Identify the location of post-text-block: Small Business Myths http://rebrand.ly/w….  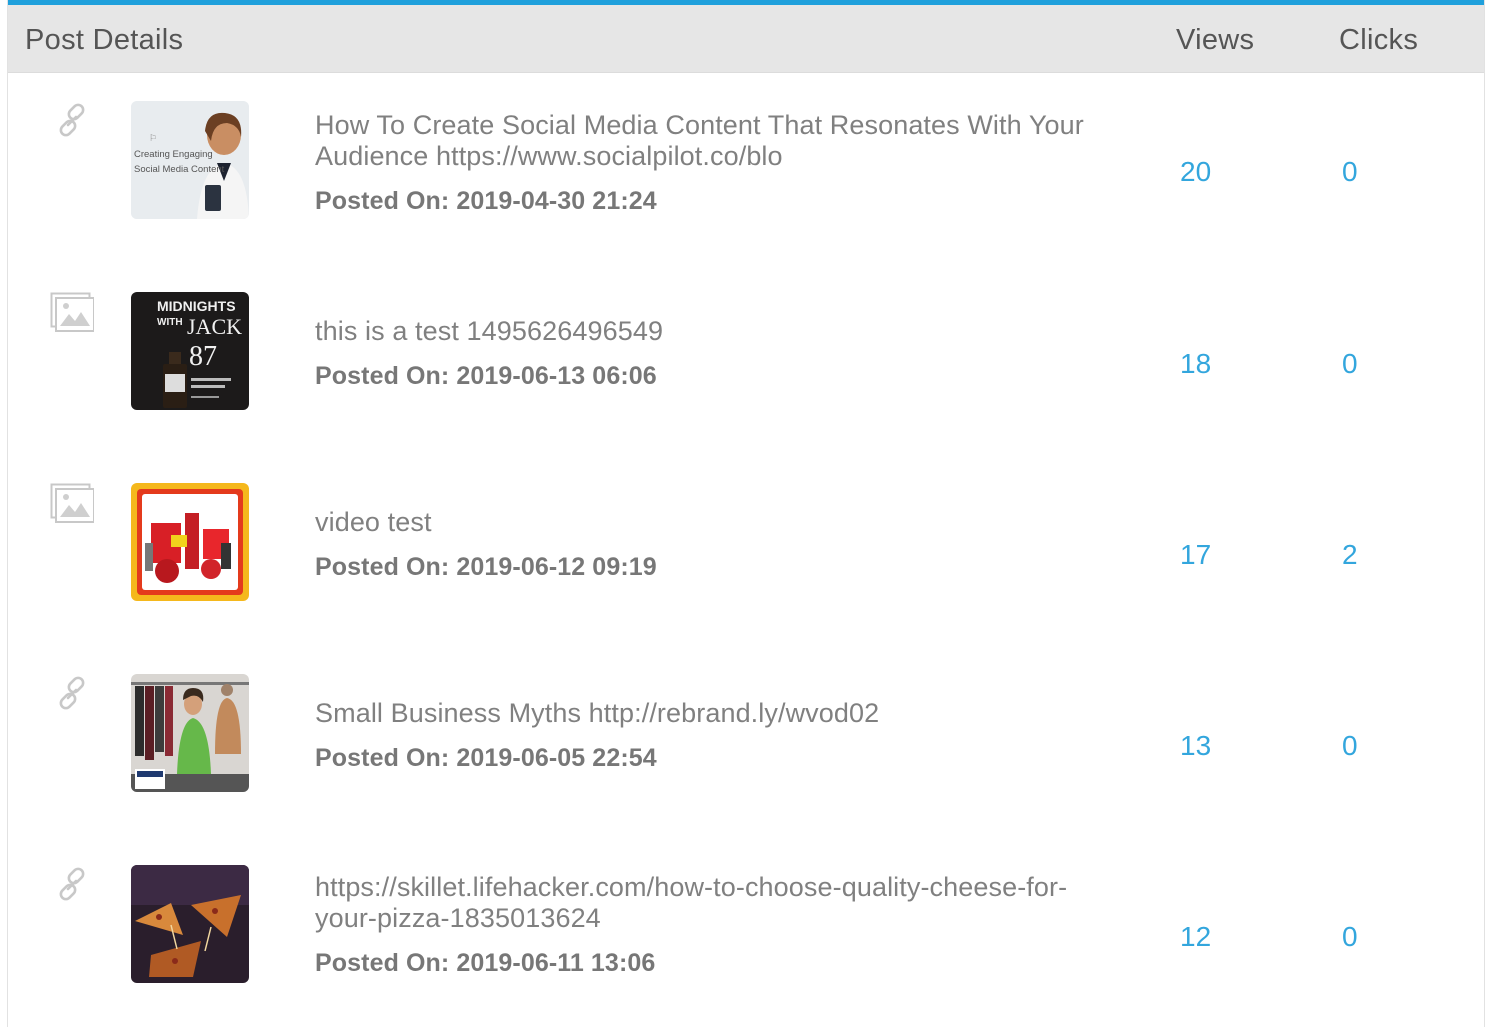
(715, 735).